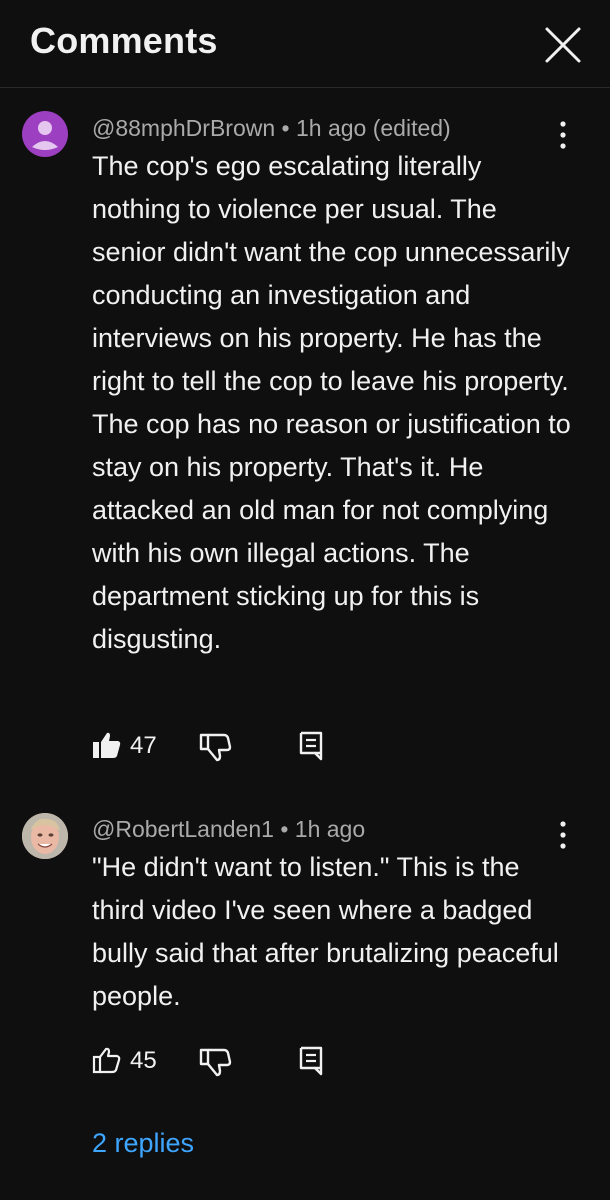 This screenshot has height=1200, width=610. Describe the element at coordinates (143, 1060) in the screenshot. I see `like-count: 45` at that location.